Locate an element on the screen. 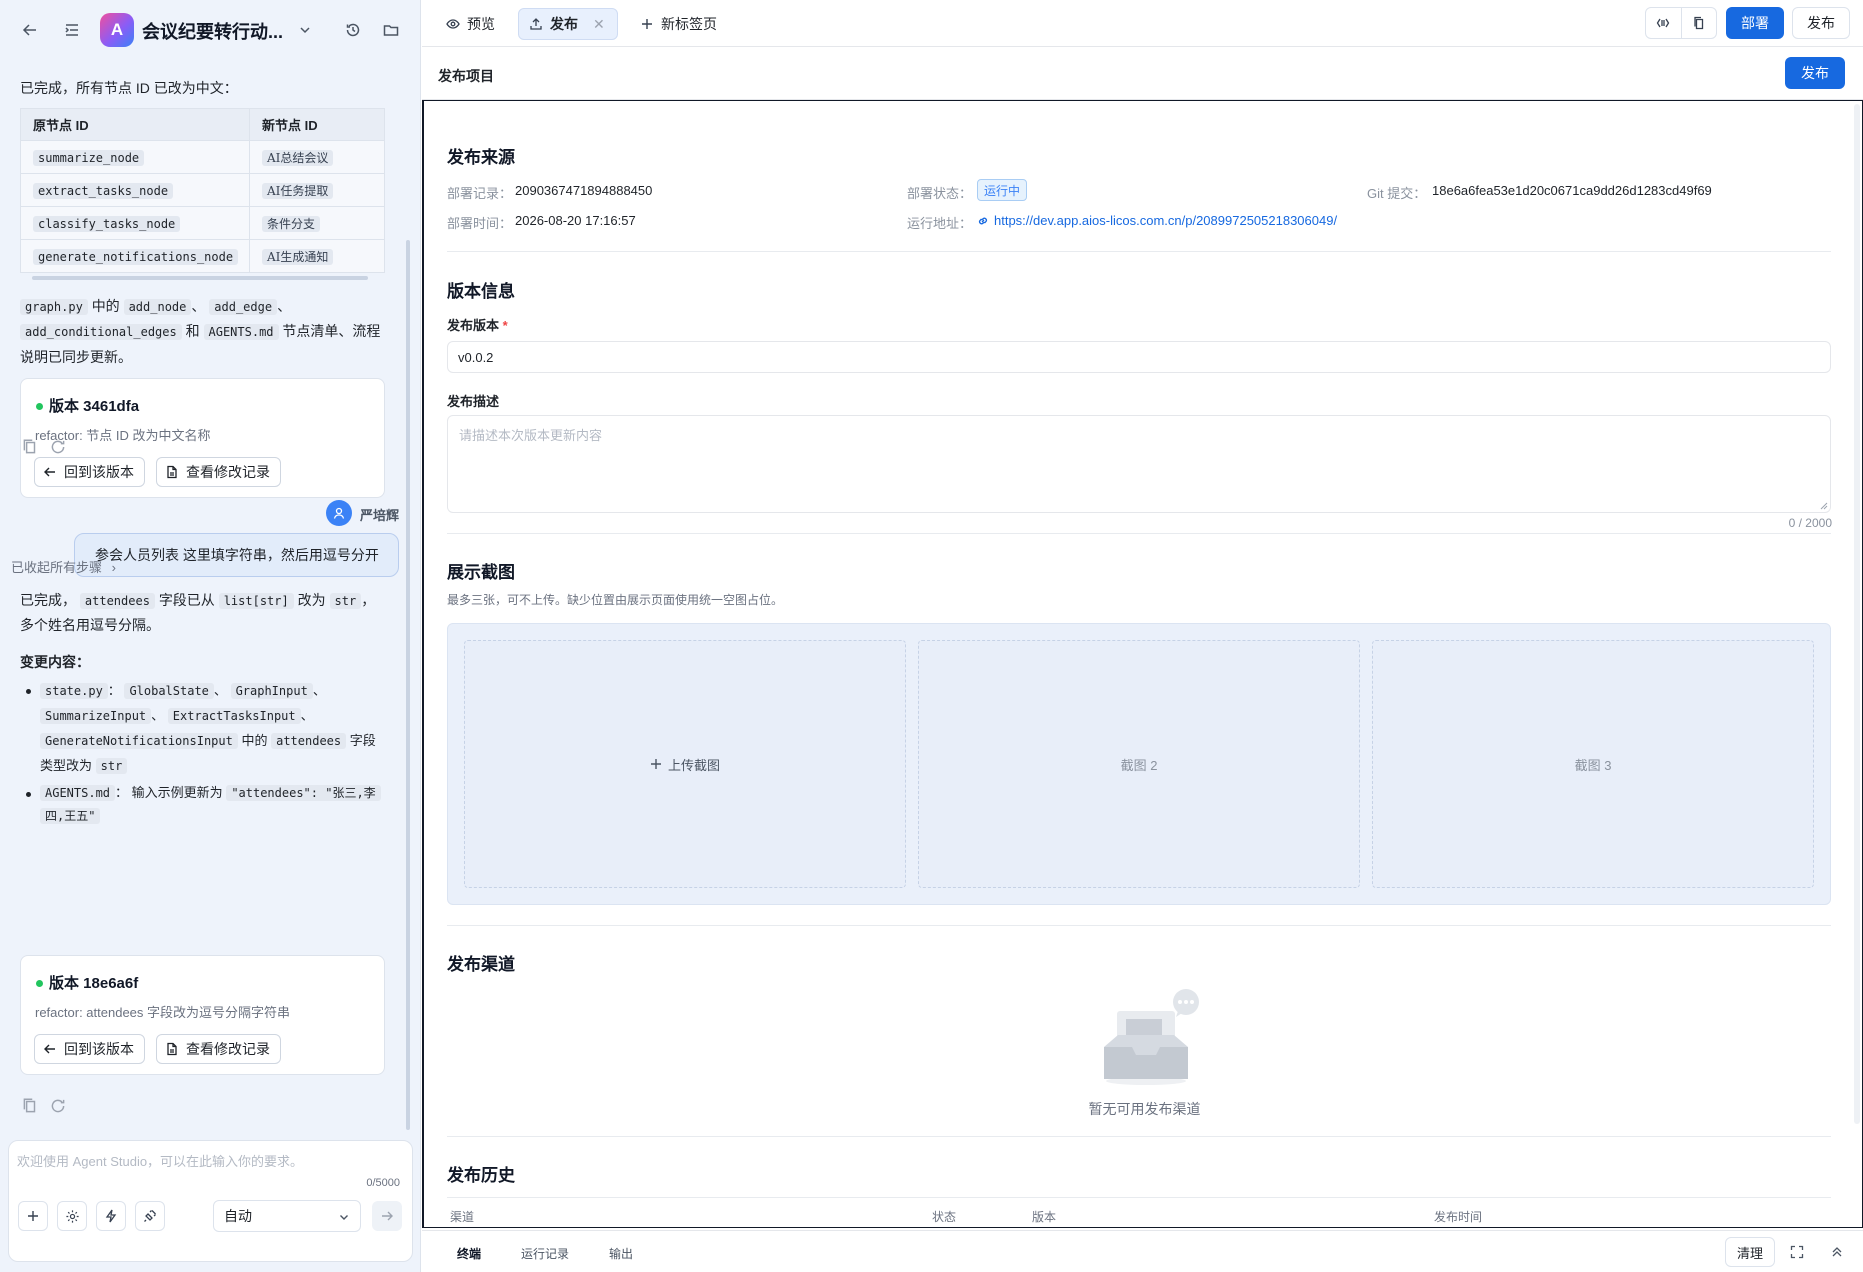 The height and width of the screenshot is (1272, 1863). field-label: Git 提交： is located at coordinates (1397, 193).